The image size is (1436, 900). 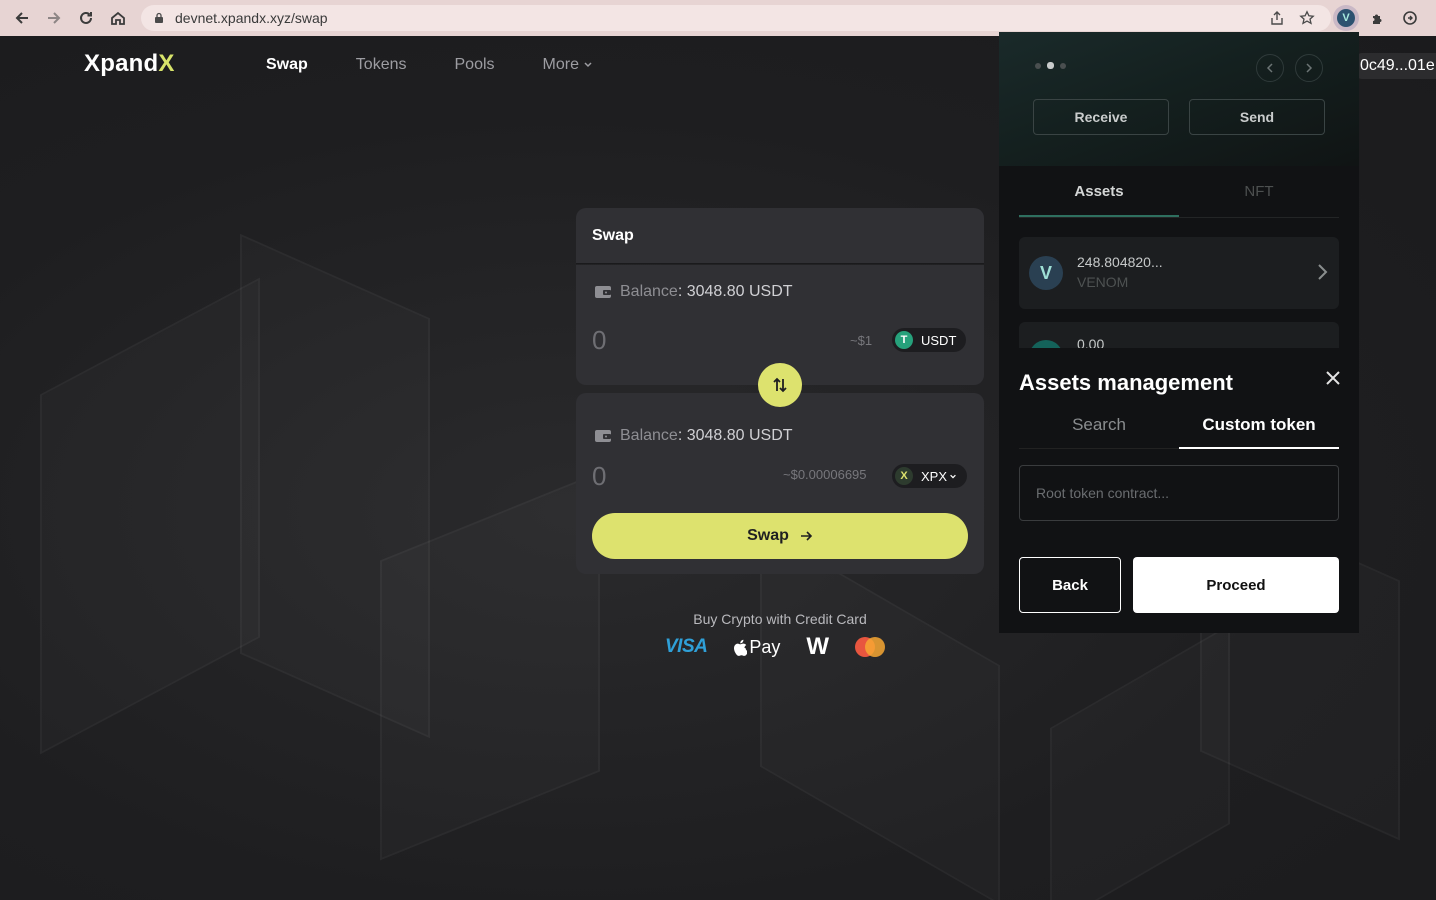 I want to click on asset-symbol: VENOM, so click(x=1103, y=282).